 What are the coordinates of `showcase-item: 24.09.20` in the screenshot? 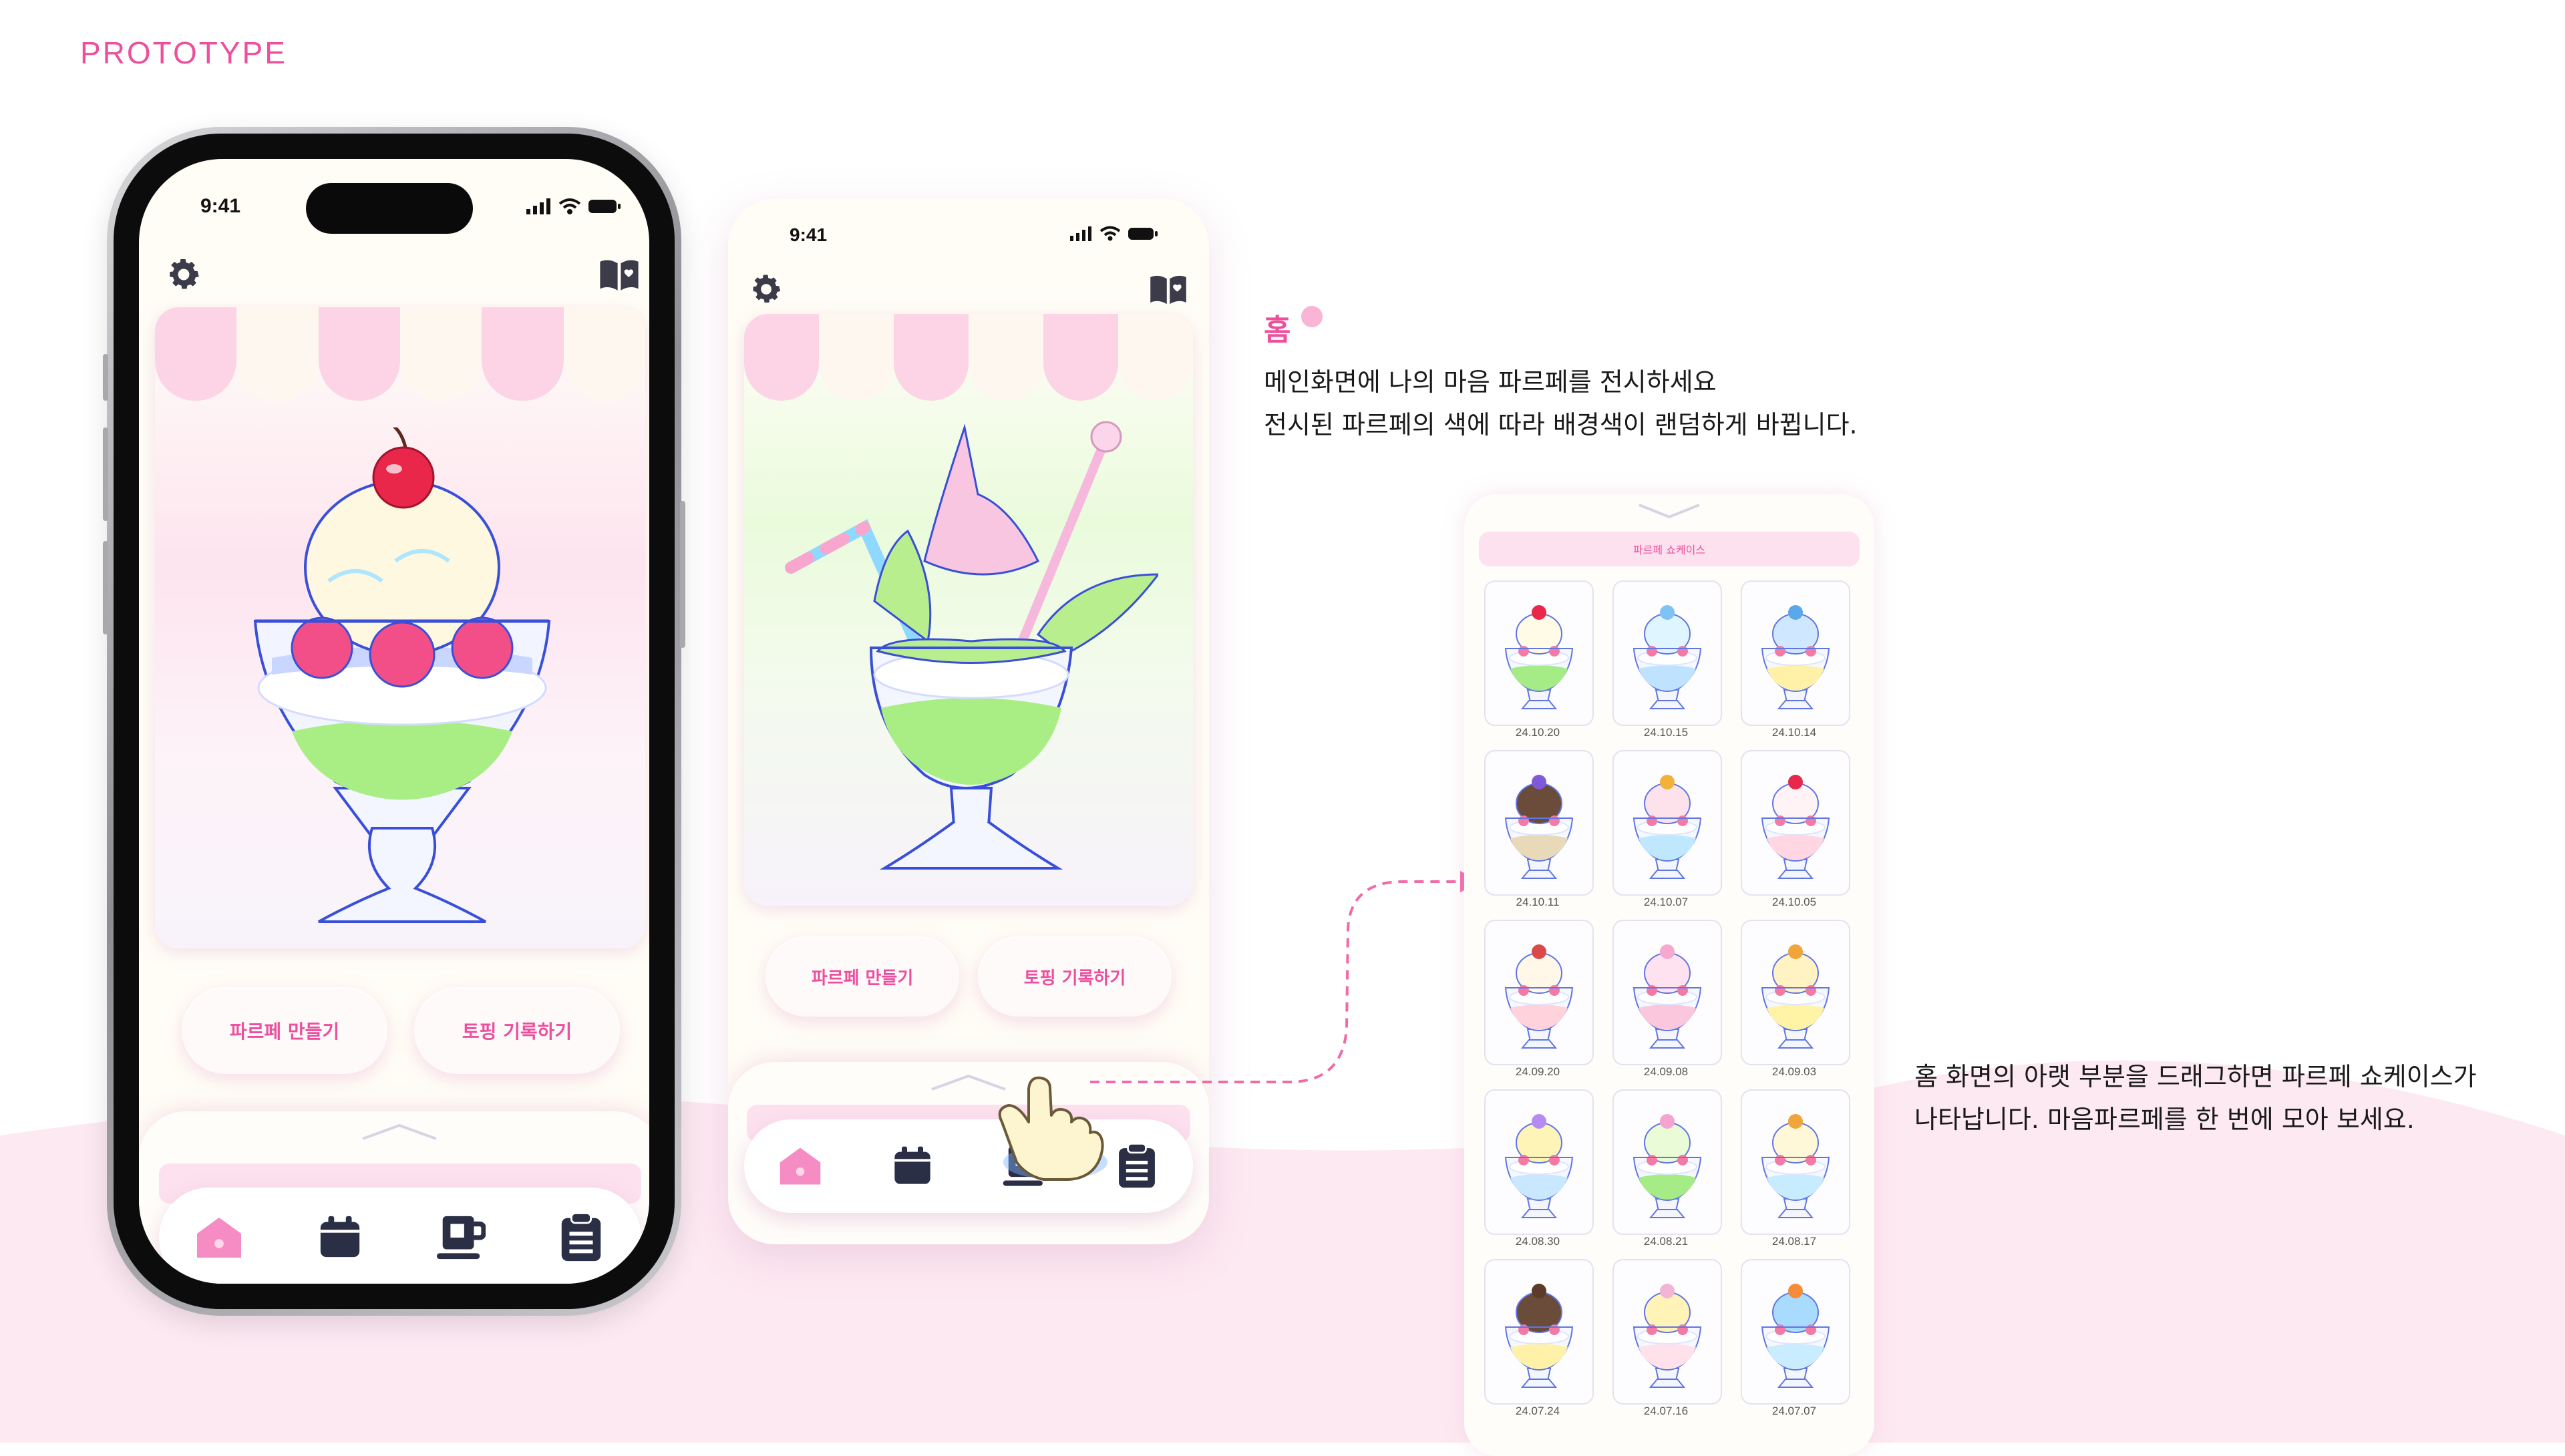 It's located at (1539, 1002).